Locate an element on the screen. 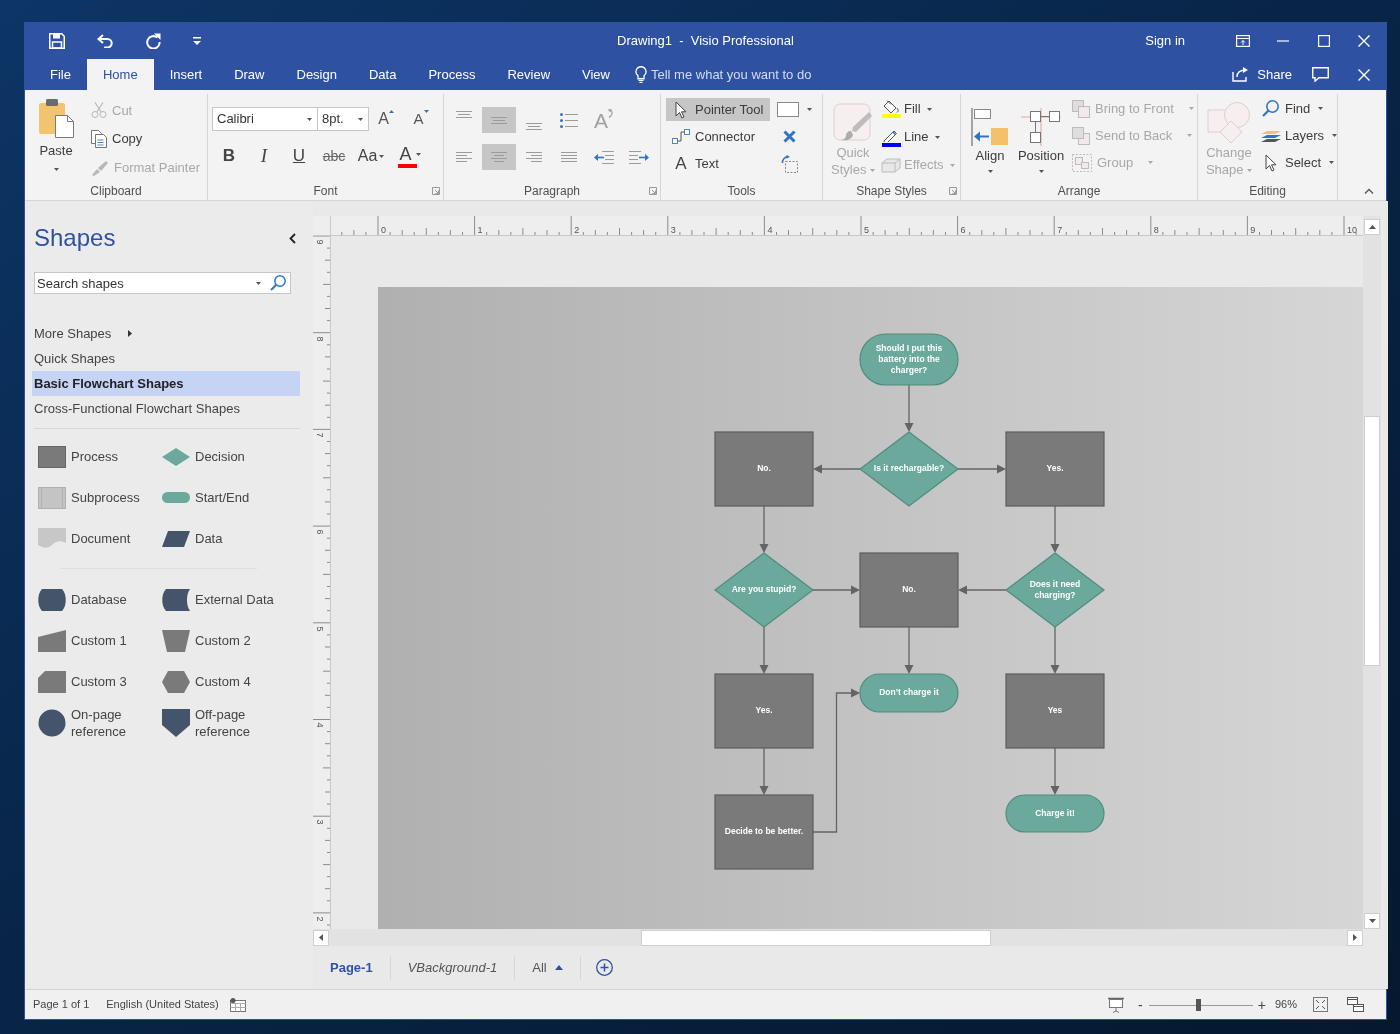 The image size is (1400, 1034). zoom-slider-track is located at coordinates (1200, 1004).